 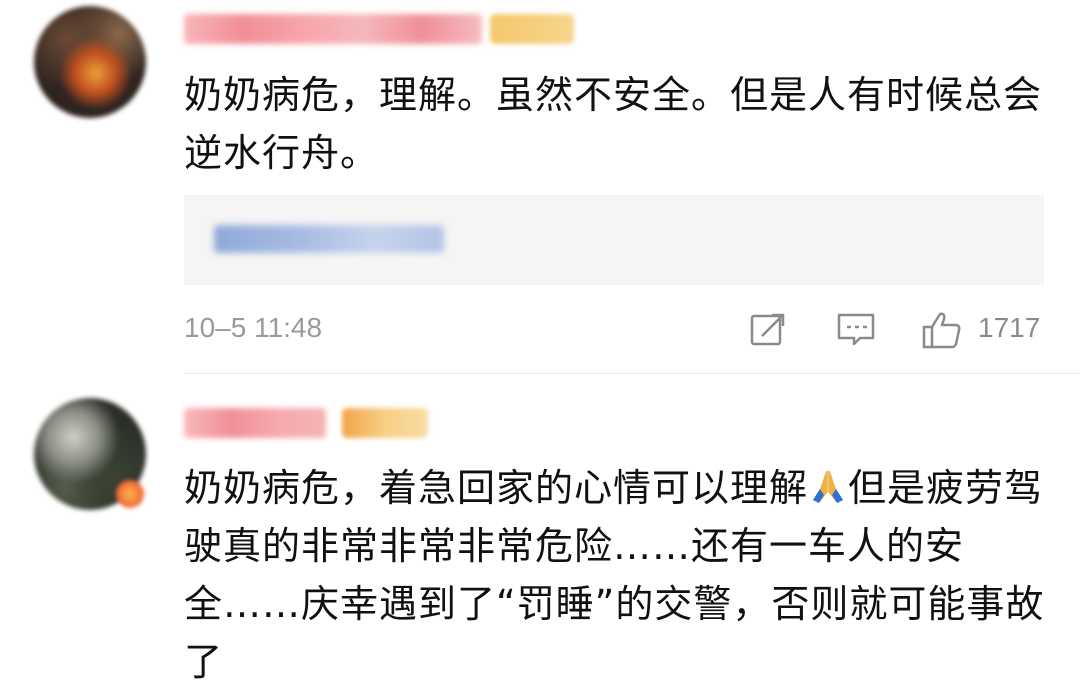 What do you see at coordinates (385, 423) in the screenshot?
I see `user-level-badge` at bounding box center [385, 423].